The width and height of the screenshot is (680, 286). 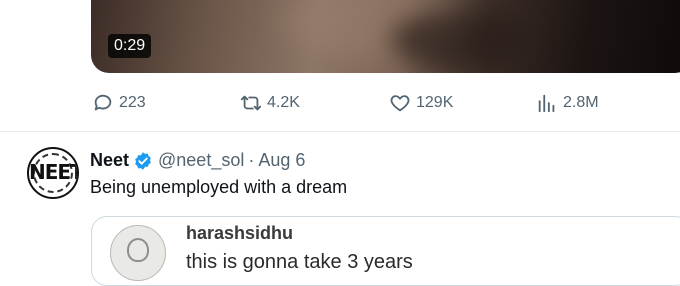 What do you see at coordinates (283, 102) in the screenshot?
I see `repost-count: 4.2K` at bounding box center [283, 102].